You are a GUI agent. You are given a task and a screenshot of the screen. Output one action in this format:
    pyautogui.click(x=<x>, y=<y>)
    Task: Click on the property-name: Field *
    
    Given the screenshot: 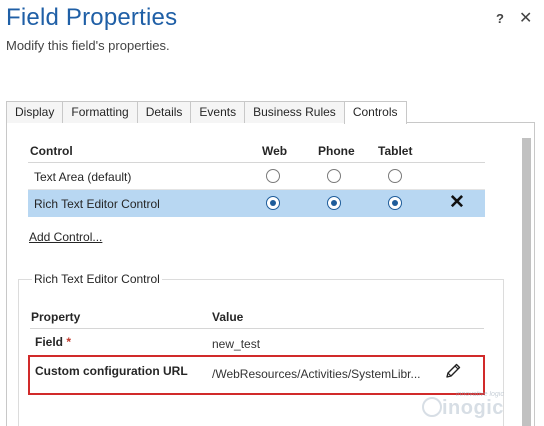 What is the action you would take?
    pyautogui.click(x=53, y=342)
    